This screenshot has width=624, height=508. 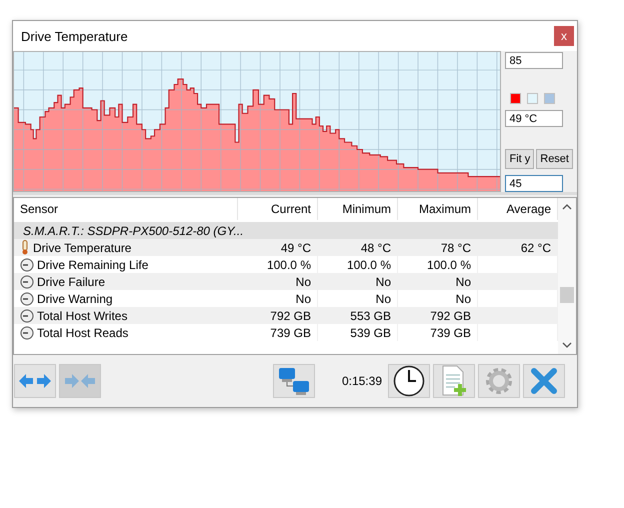 I want to click on network-monitors-icon, so click(x=293, y=381).